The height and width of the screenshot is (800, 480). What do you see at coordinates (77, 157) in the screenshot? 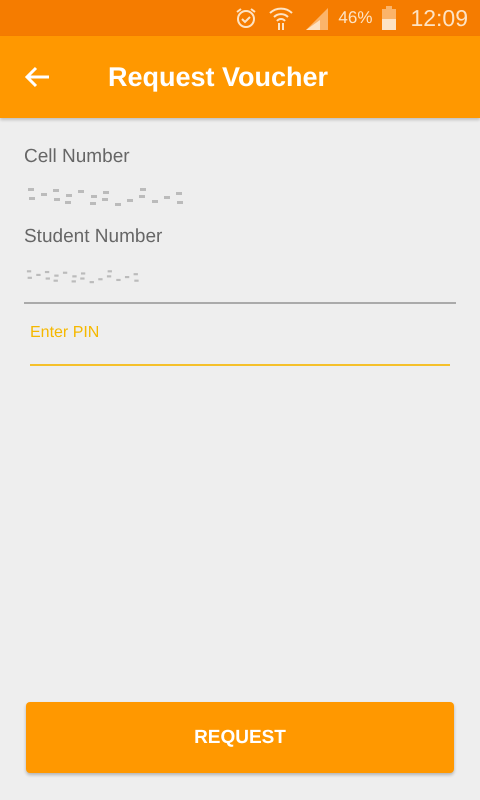
I see `field-label: Cell Number` at bounding box center [77, 157].